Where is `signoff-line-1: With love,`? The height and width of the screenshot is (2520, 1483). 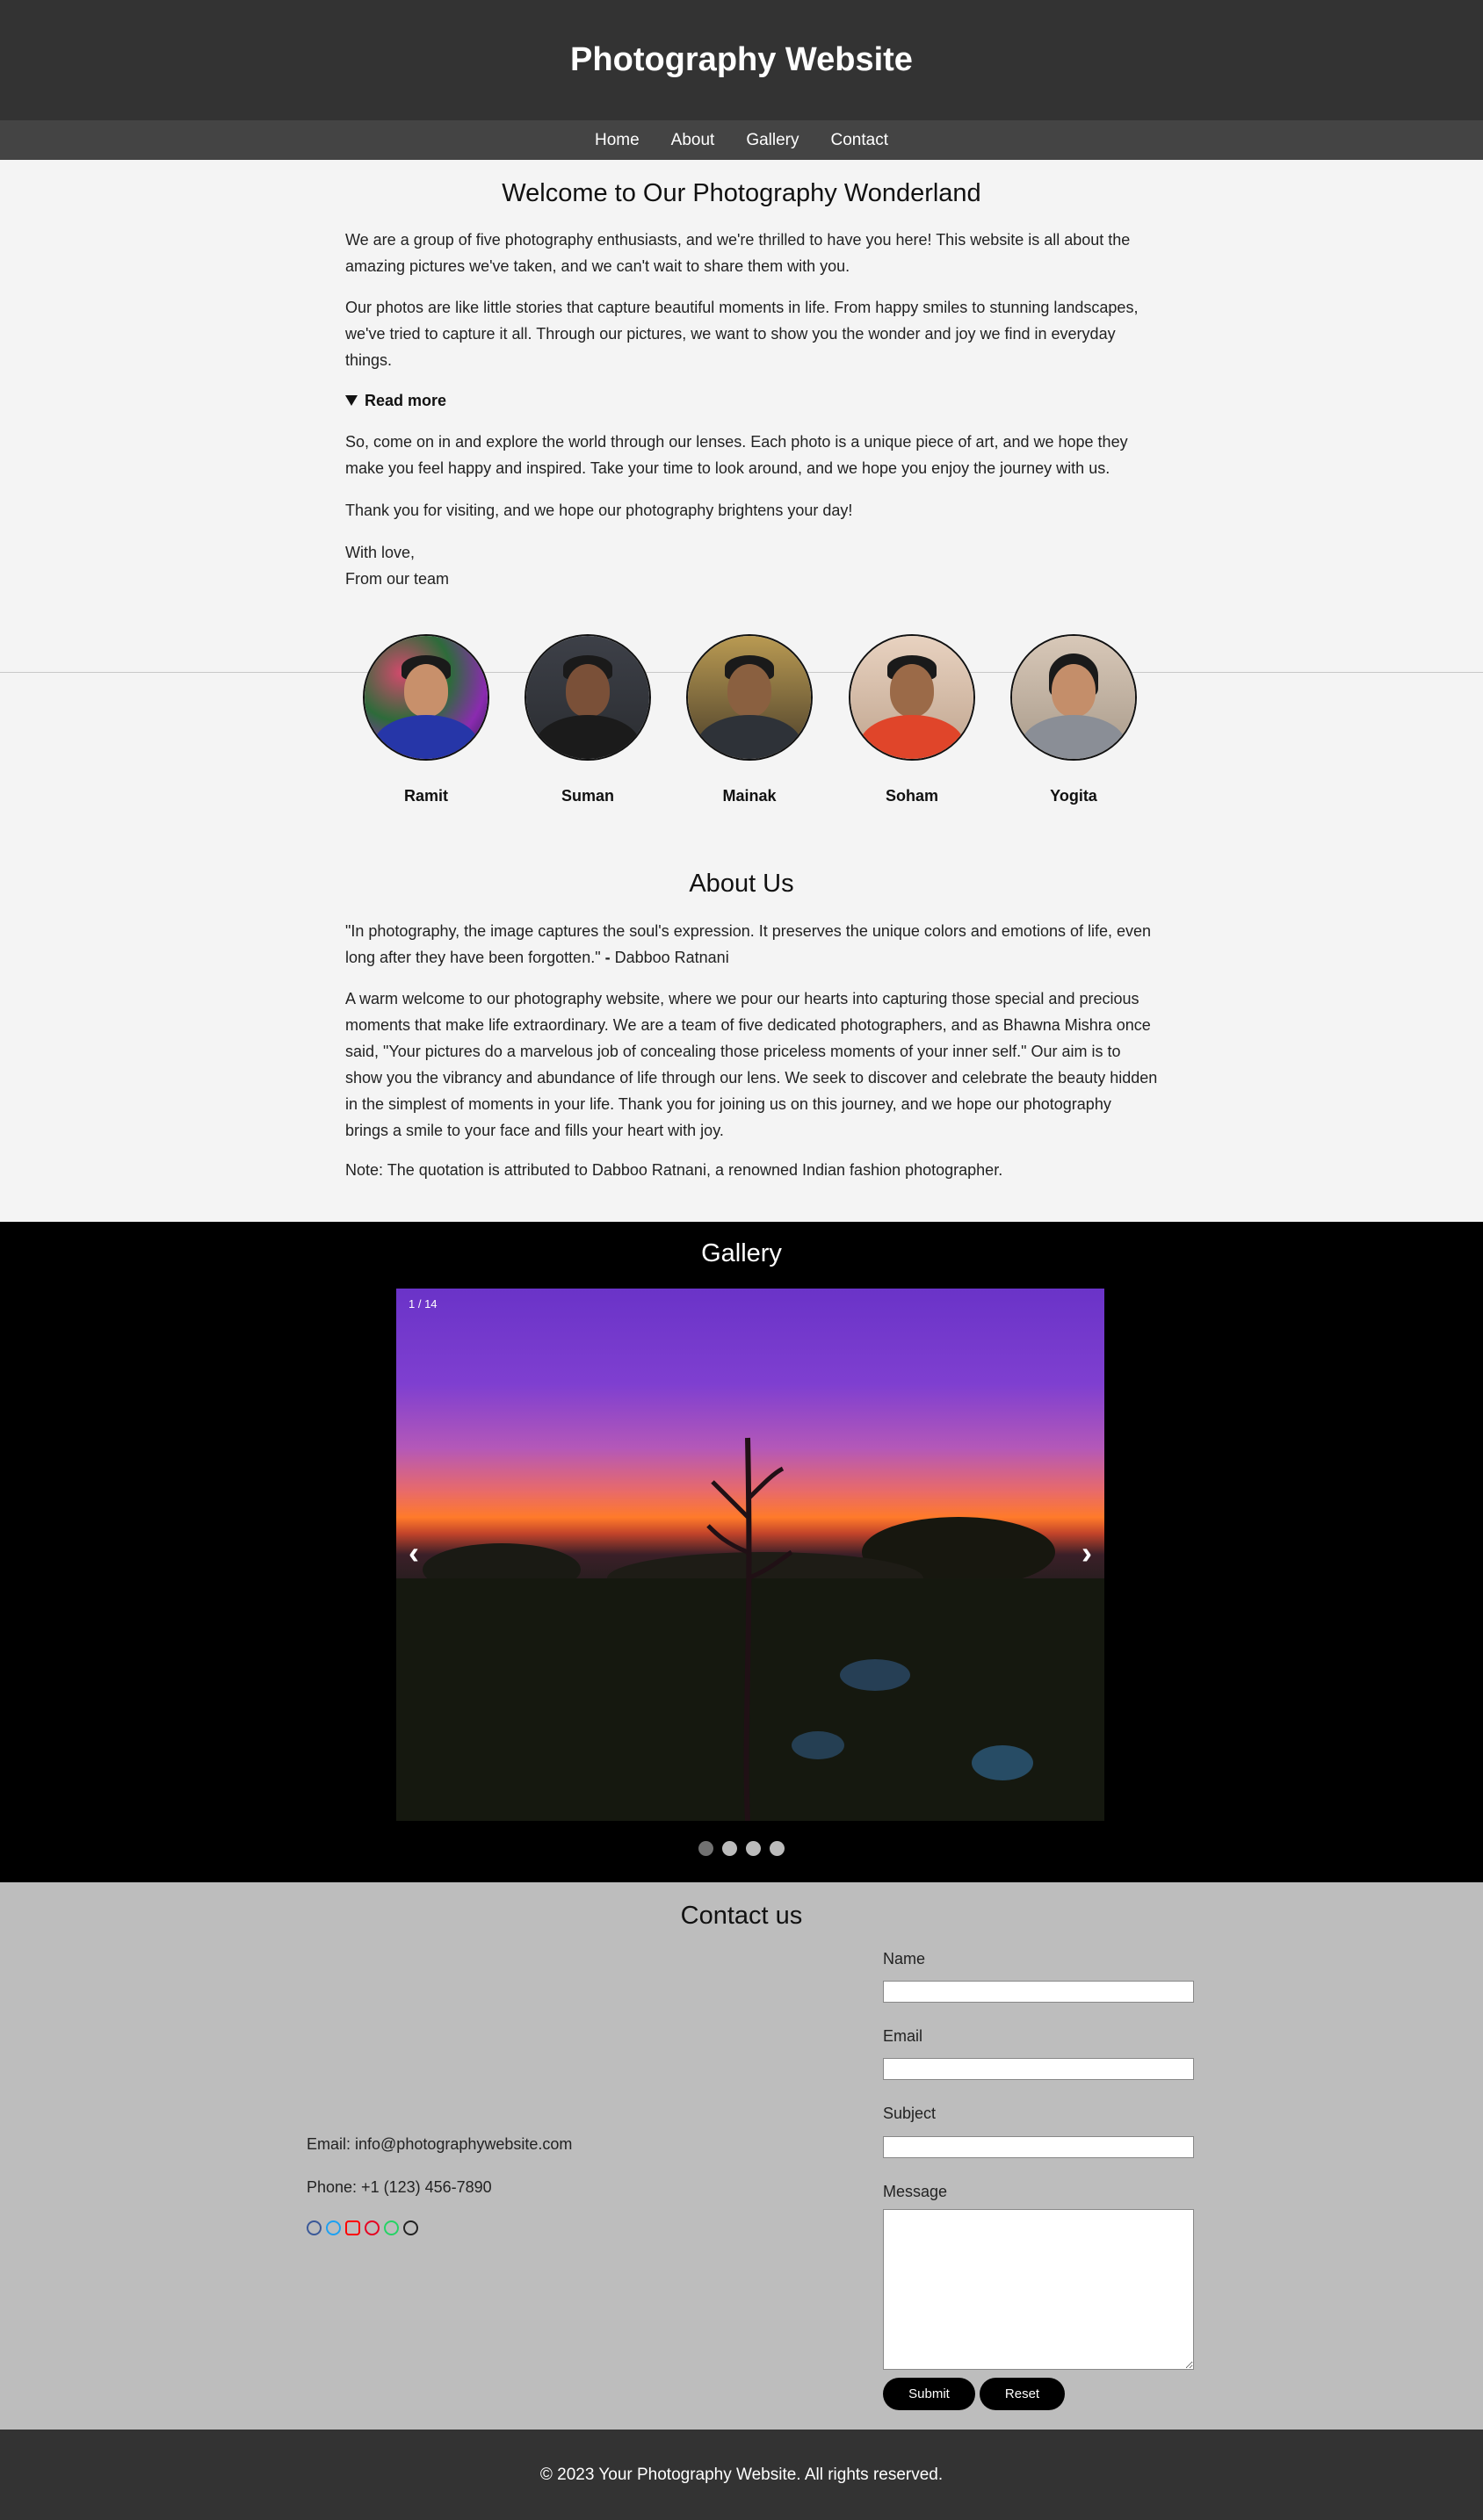 signoff-line-1: With love, is located at coordinates (380, 552).